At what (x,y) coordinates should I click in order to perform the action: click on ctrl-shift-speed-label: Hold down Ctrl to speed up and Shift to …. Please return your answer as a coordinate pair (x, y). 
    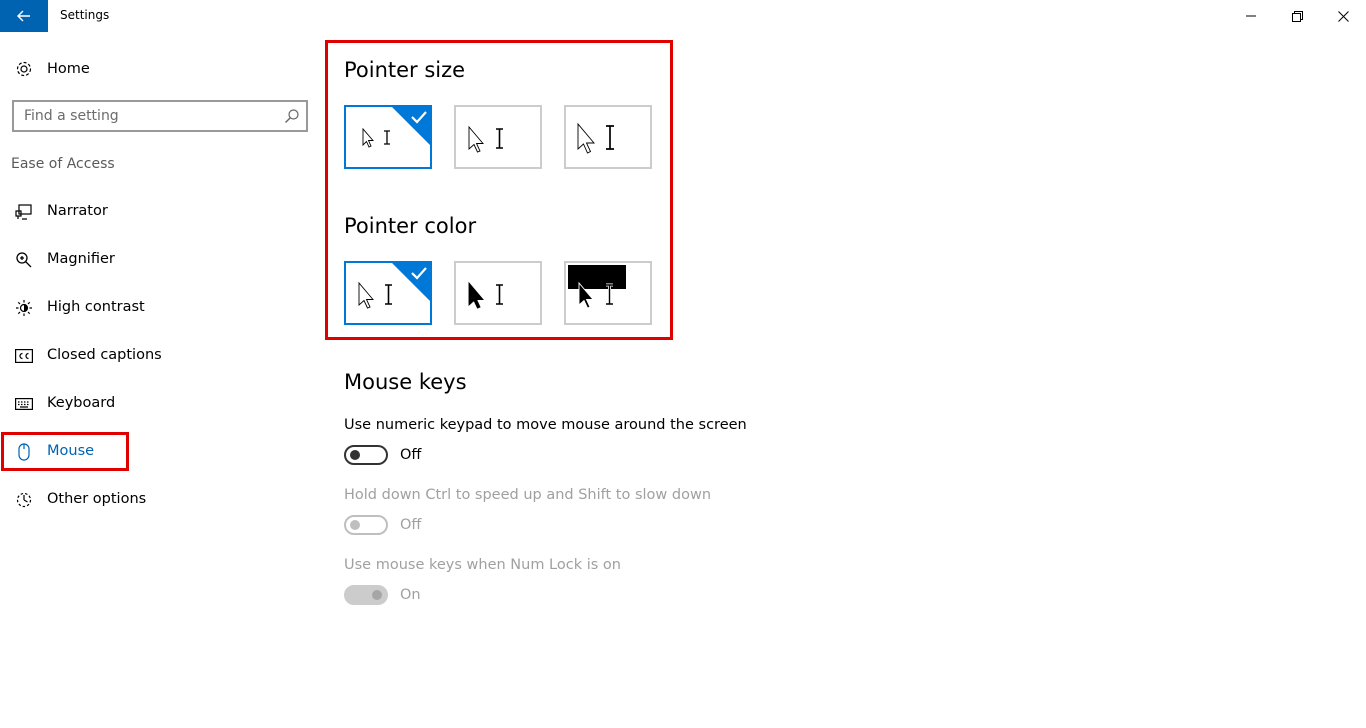
    Looking at the image, I should click on (528, 495).